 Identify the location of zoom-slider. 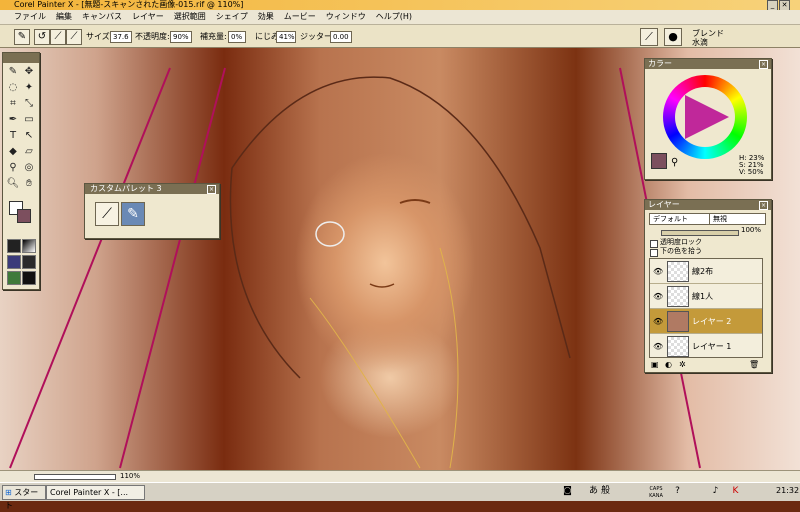
(75, 477).